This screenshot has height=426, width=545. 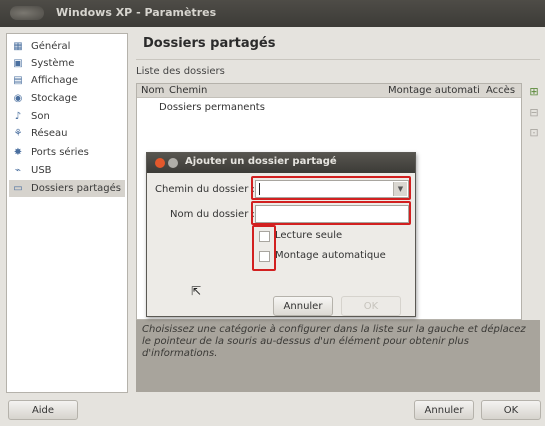 What do you see at coordinates (18, 116) in the screenshot?
I see `audio-icon: ♪` at bounding box center [18, 116].